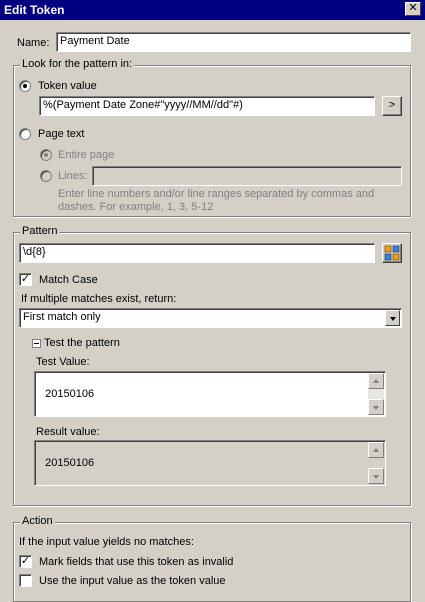 This screenshot has width=425, height=602. I want to click on pattern-builder-icon, so click(392, 253).